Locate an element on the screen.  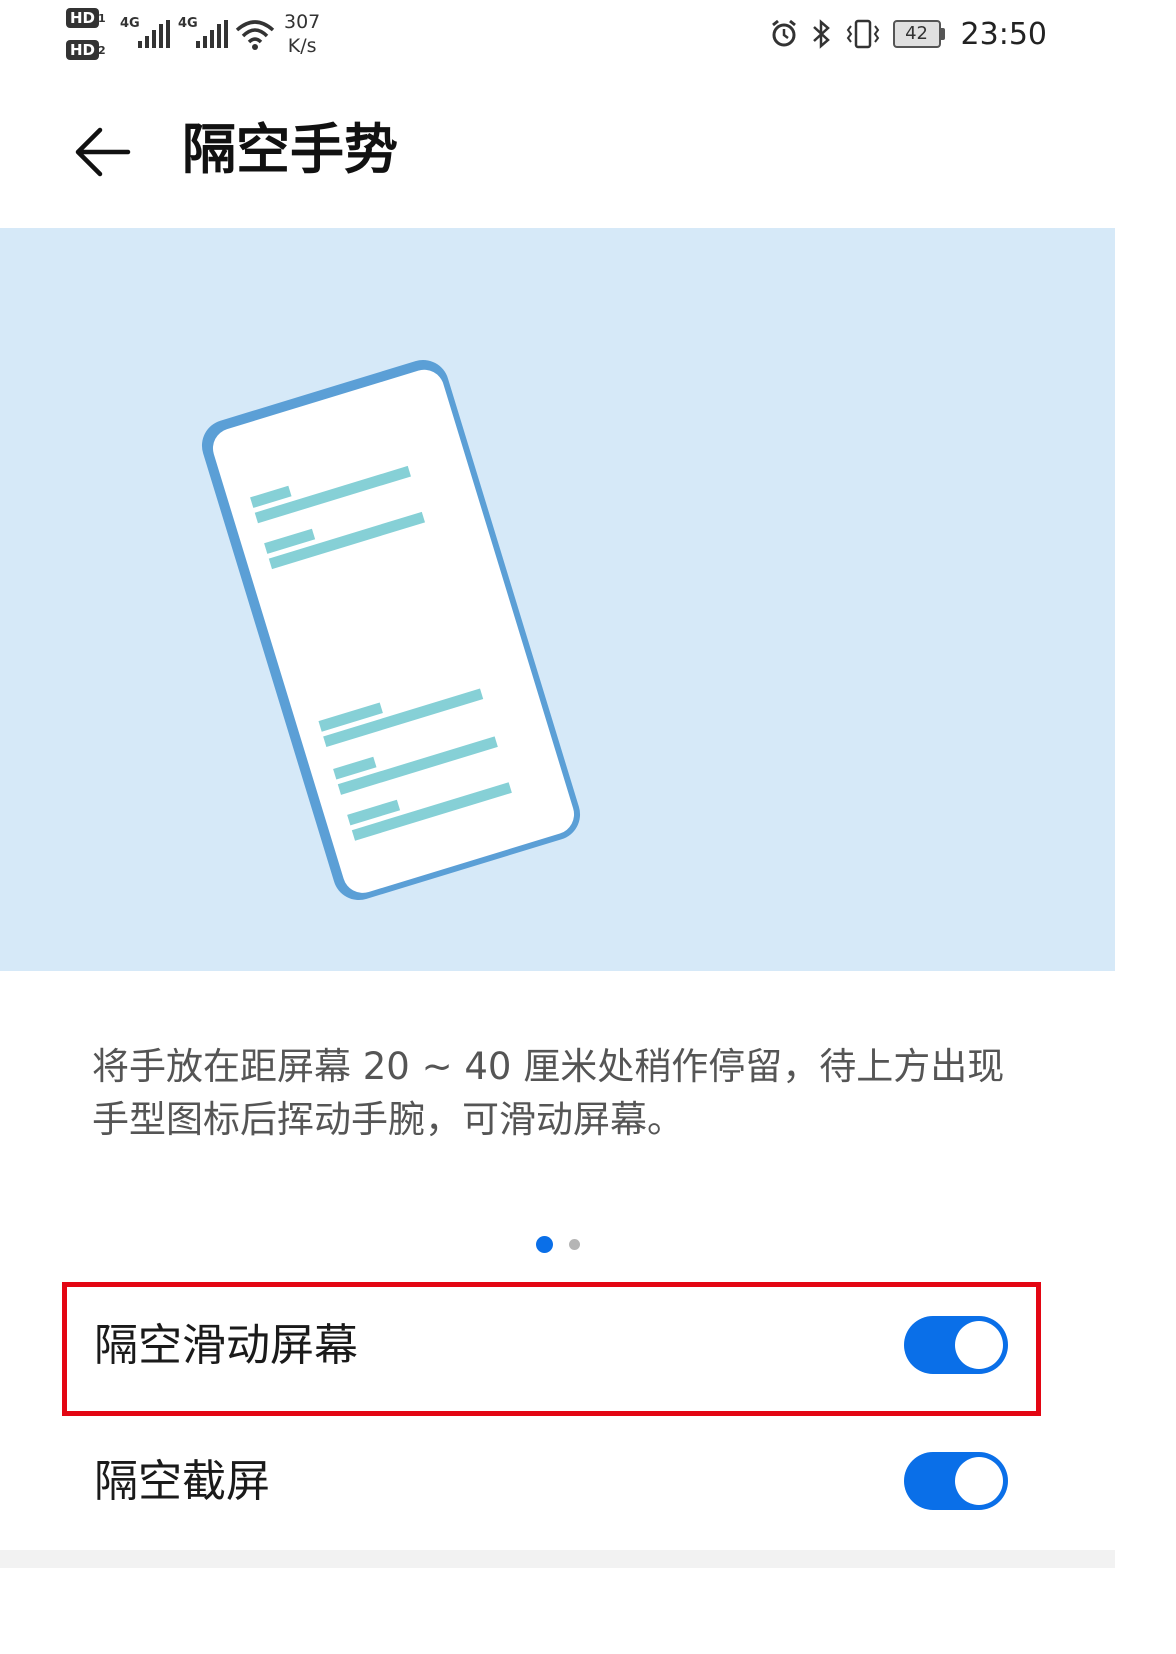
battery-level: 42 is located at coordinates (916, 34).